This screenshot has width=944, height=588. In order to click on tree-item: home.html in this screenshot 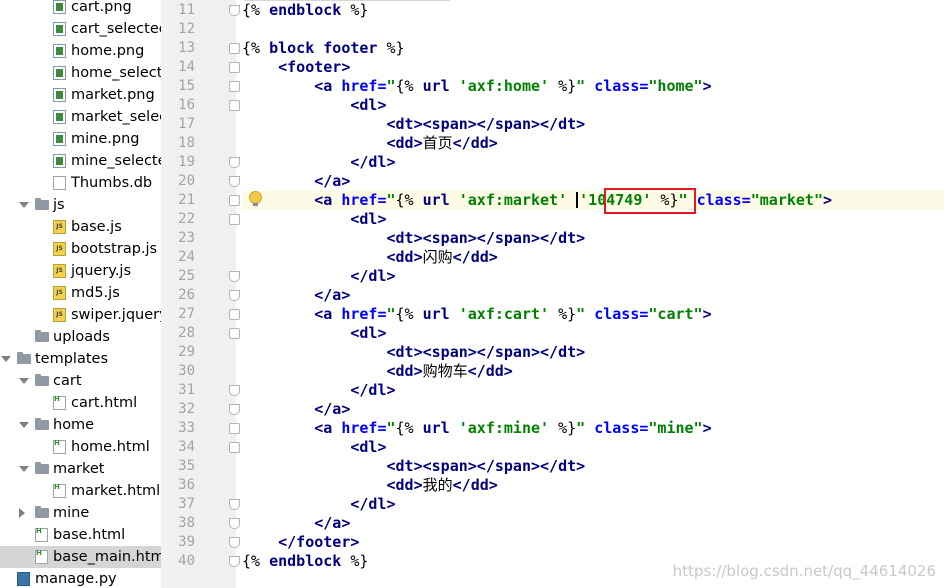, I will do `click(80, 447)`.